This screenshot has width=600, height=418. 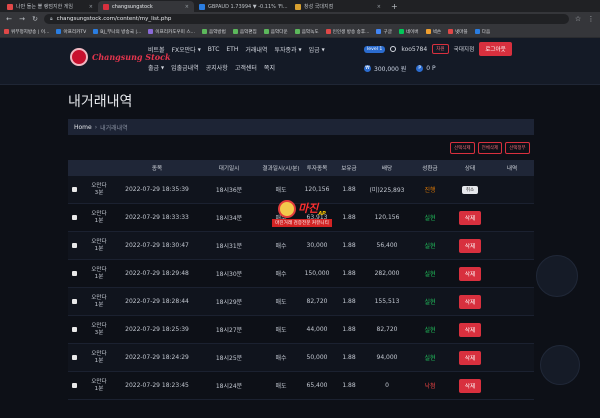 I want to click on menu-icon: ⋮, so click(x=591, y=19).